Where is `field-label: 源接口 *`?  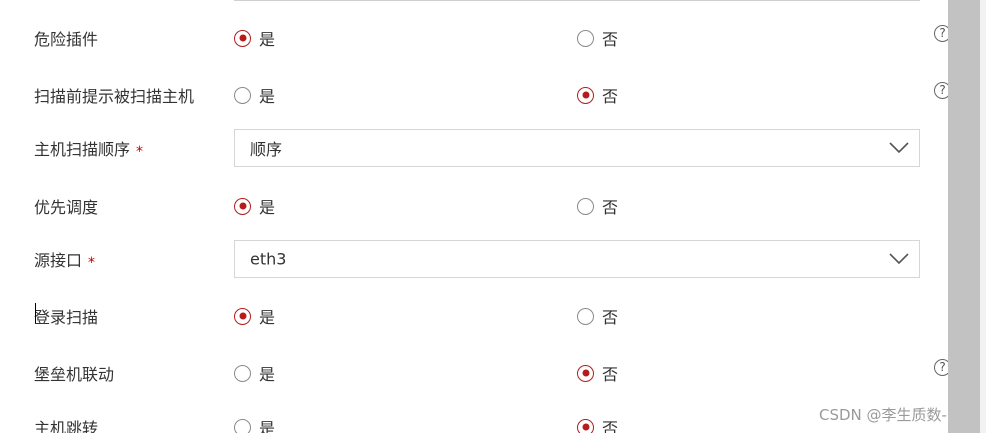 field-label: 源接口 * is located at coordinates (65, 261).